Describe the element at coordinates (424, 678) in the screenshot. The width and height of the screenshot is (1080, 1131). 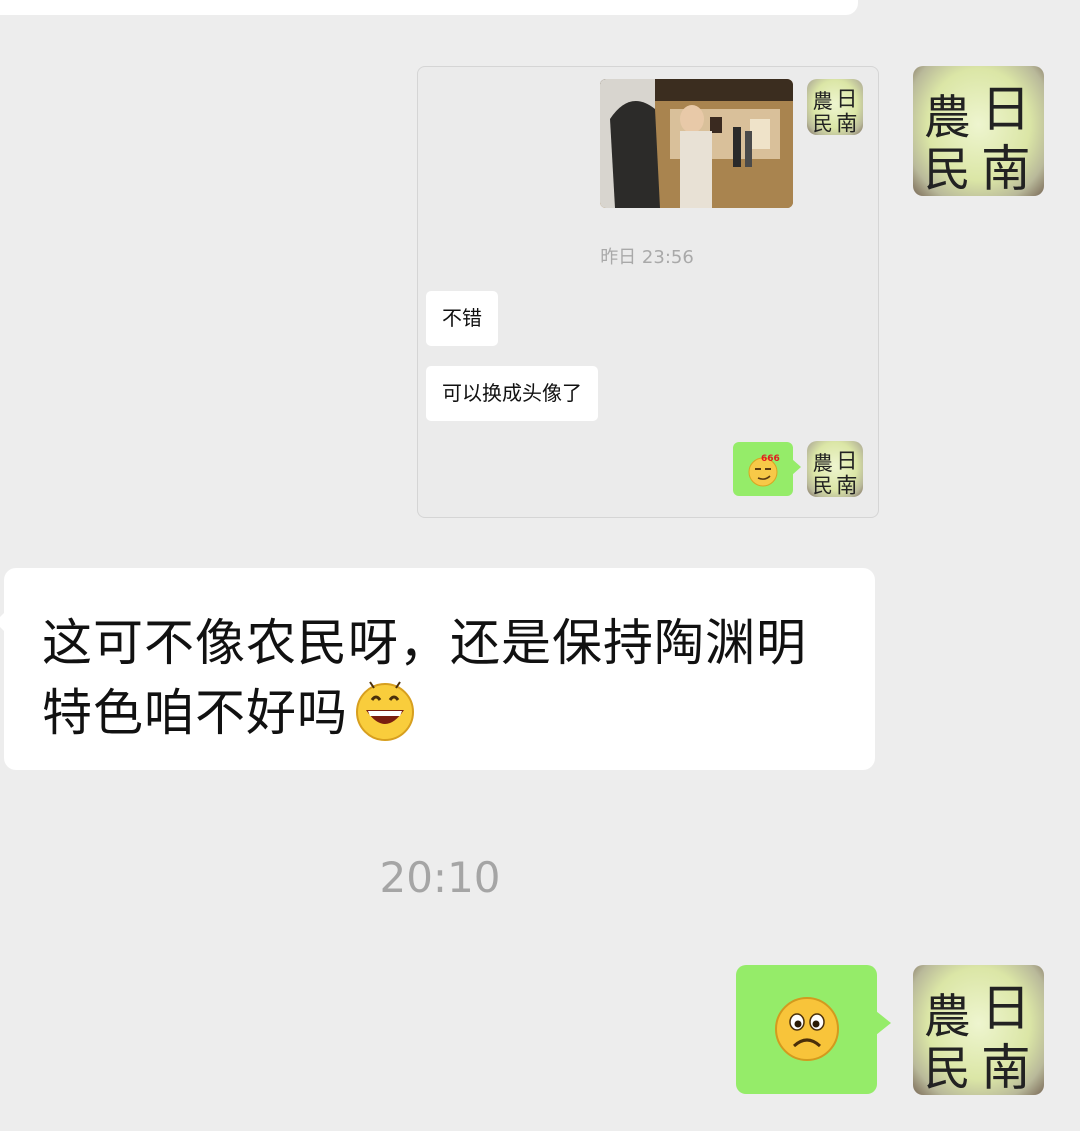
I see `message-text: 这可不像农民呀，还是保持陶渊明特色咱不好吗` at that location.